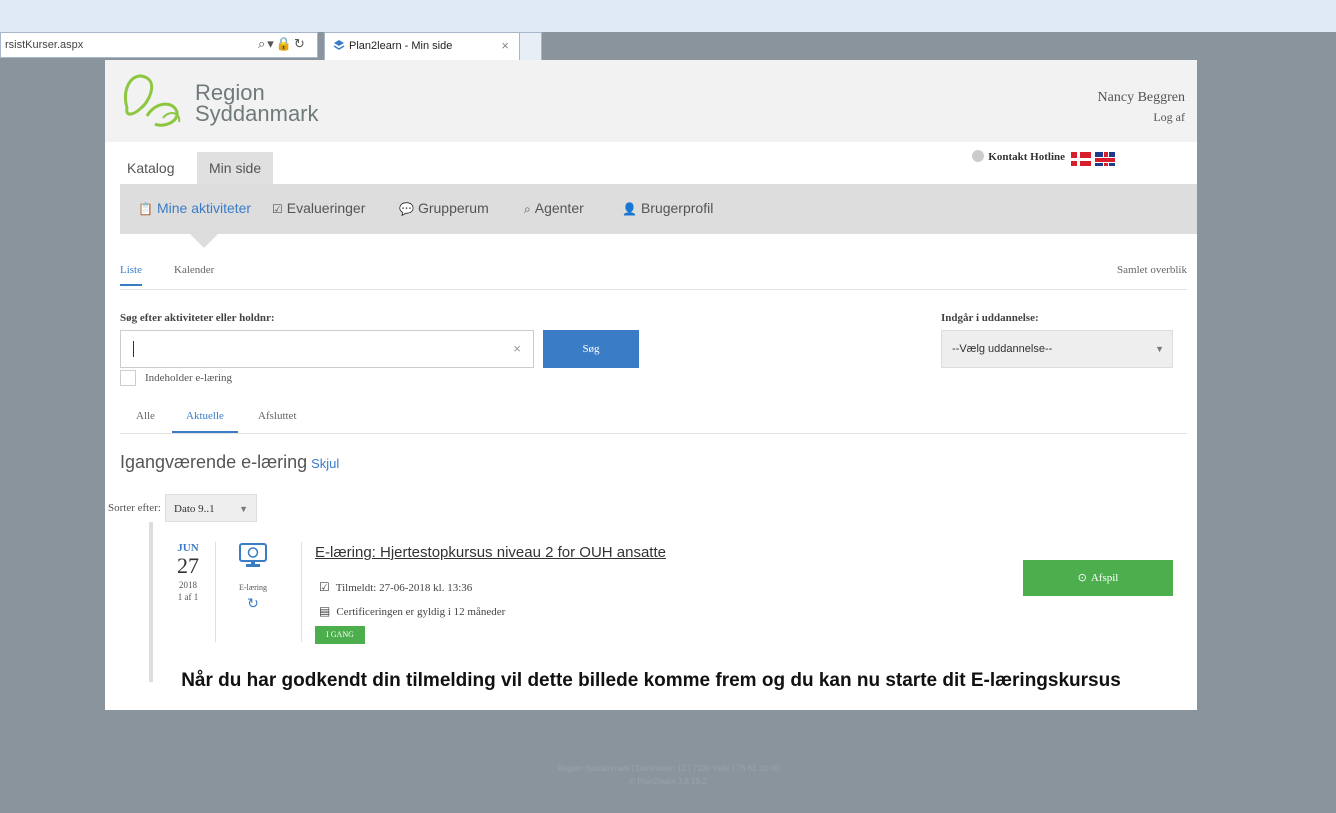 Image resolution: width=1336 pixels, height=813 pixels. I want to click on search-input: ×, so click(327, 349).